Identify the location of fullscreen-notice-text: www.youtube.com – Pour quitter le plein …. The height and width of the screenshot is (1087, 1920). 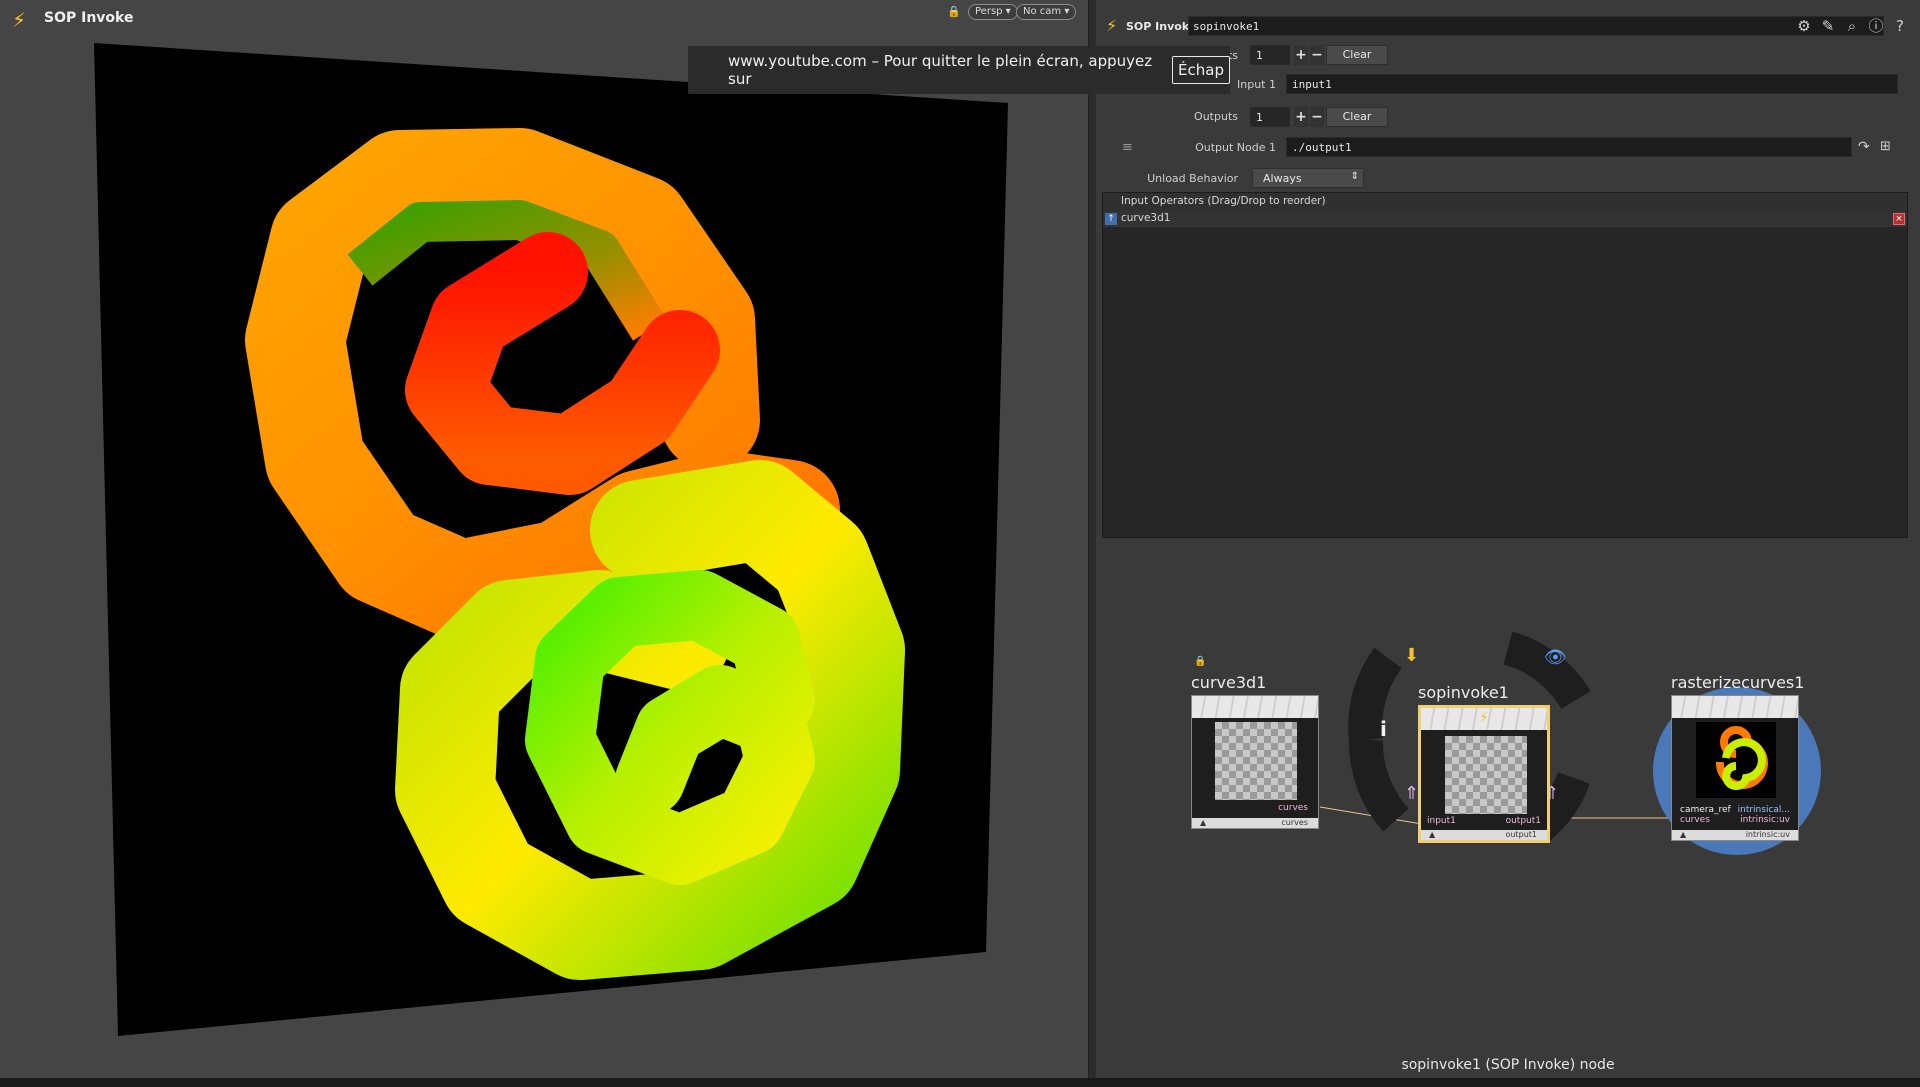
(940, 70).